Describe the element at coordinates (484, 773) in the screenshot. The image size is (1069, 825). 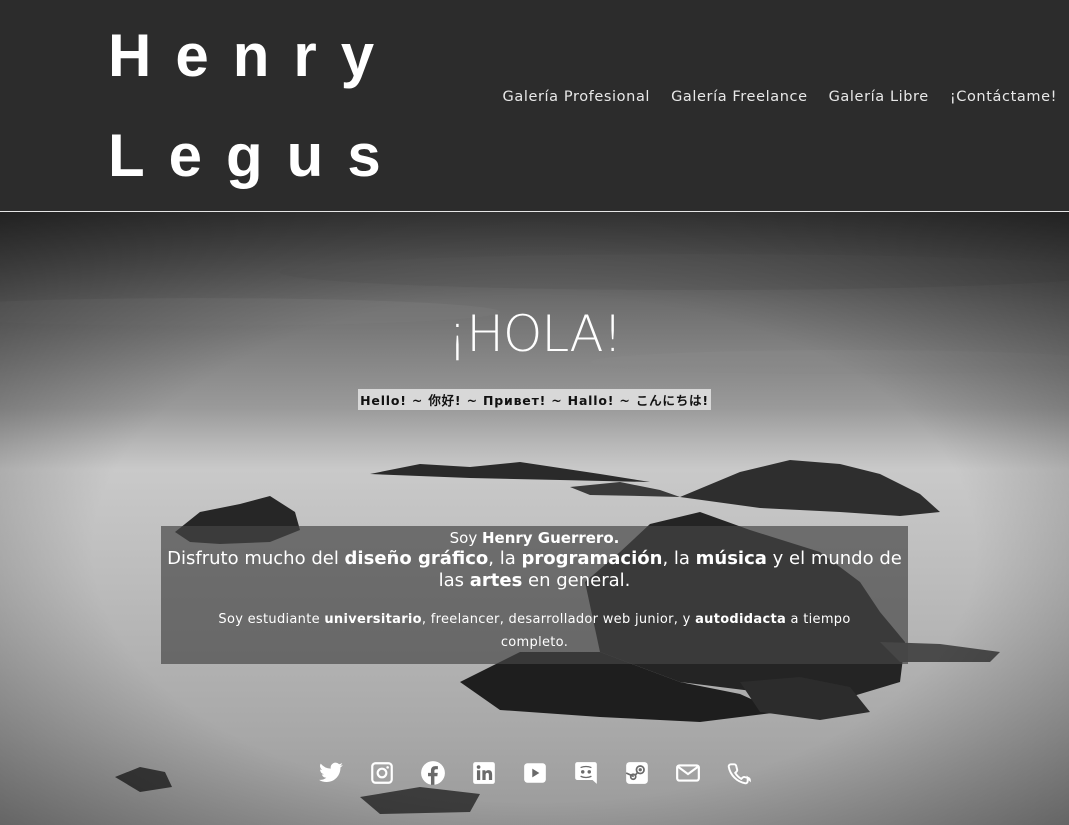
I see `linkedin-icon` at that location.